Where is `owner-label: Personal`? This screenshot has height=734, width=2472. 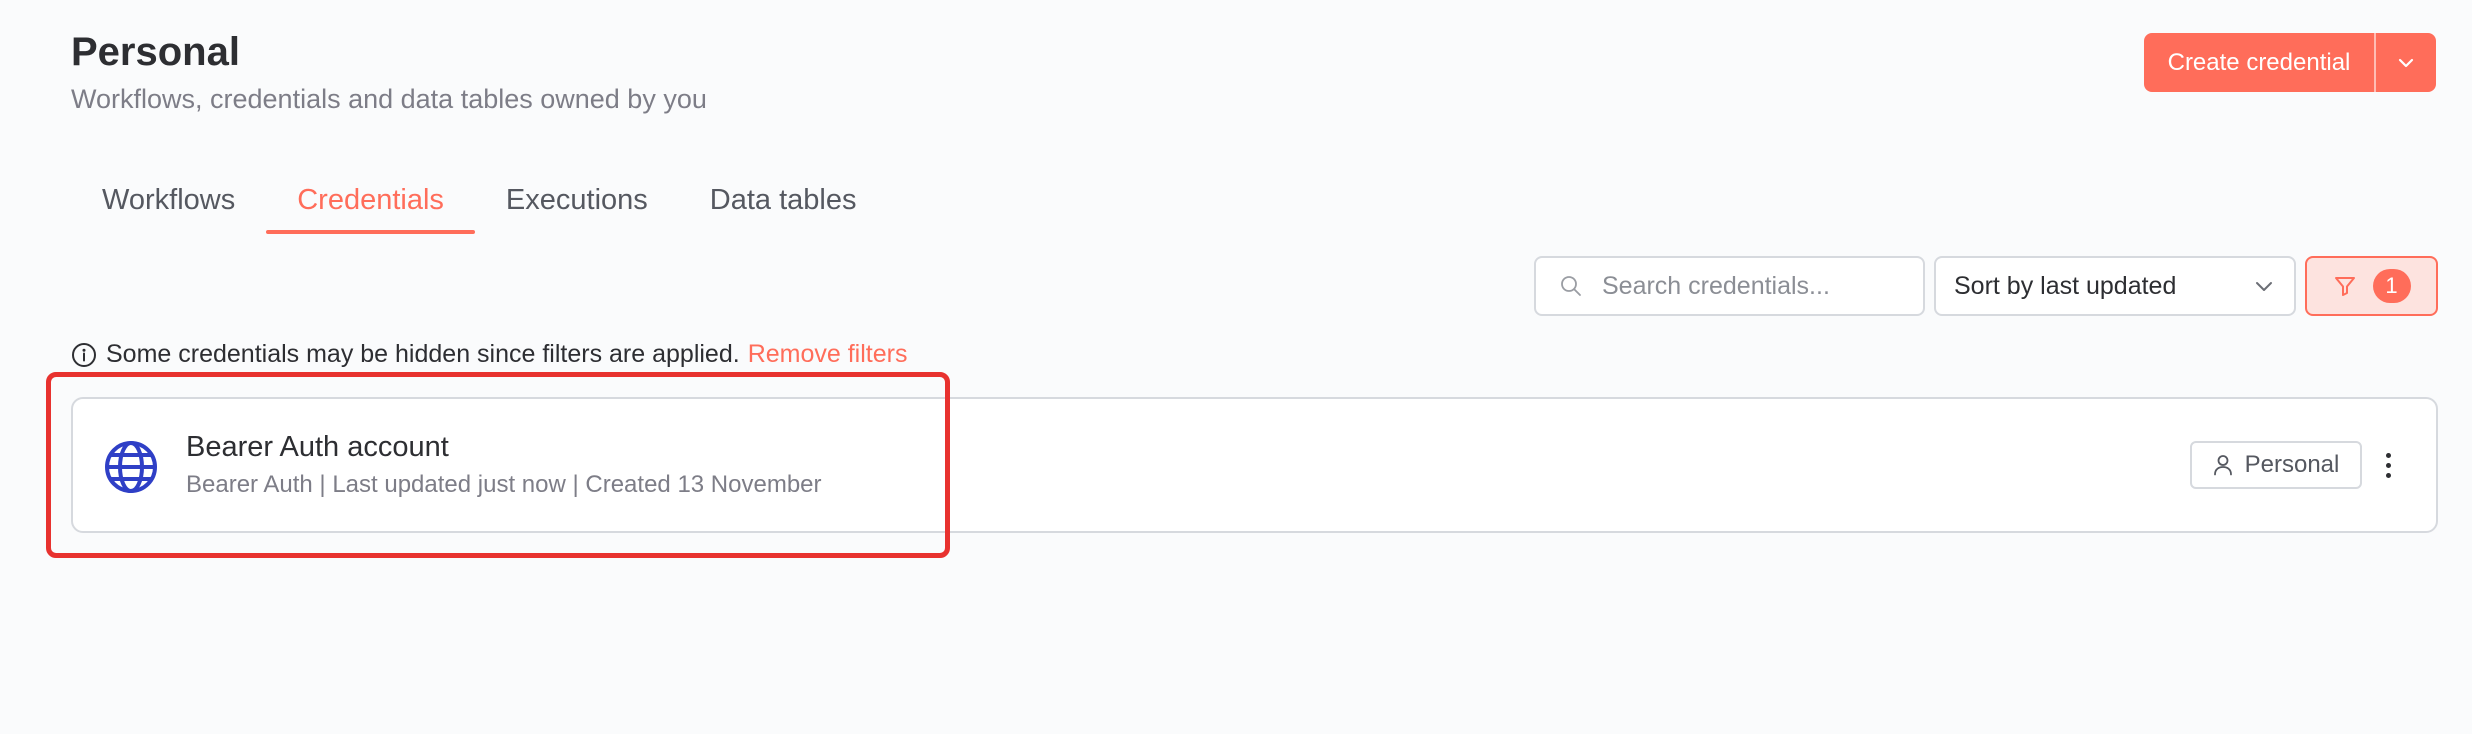
owner-label: Personal is located at coordinates (2292, 464).